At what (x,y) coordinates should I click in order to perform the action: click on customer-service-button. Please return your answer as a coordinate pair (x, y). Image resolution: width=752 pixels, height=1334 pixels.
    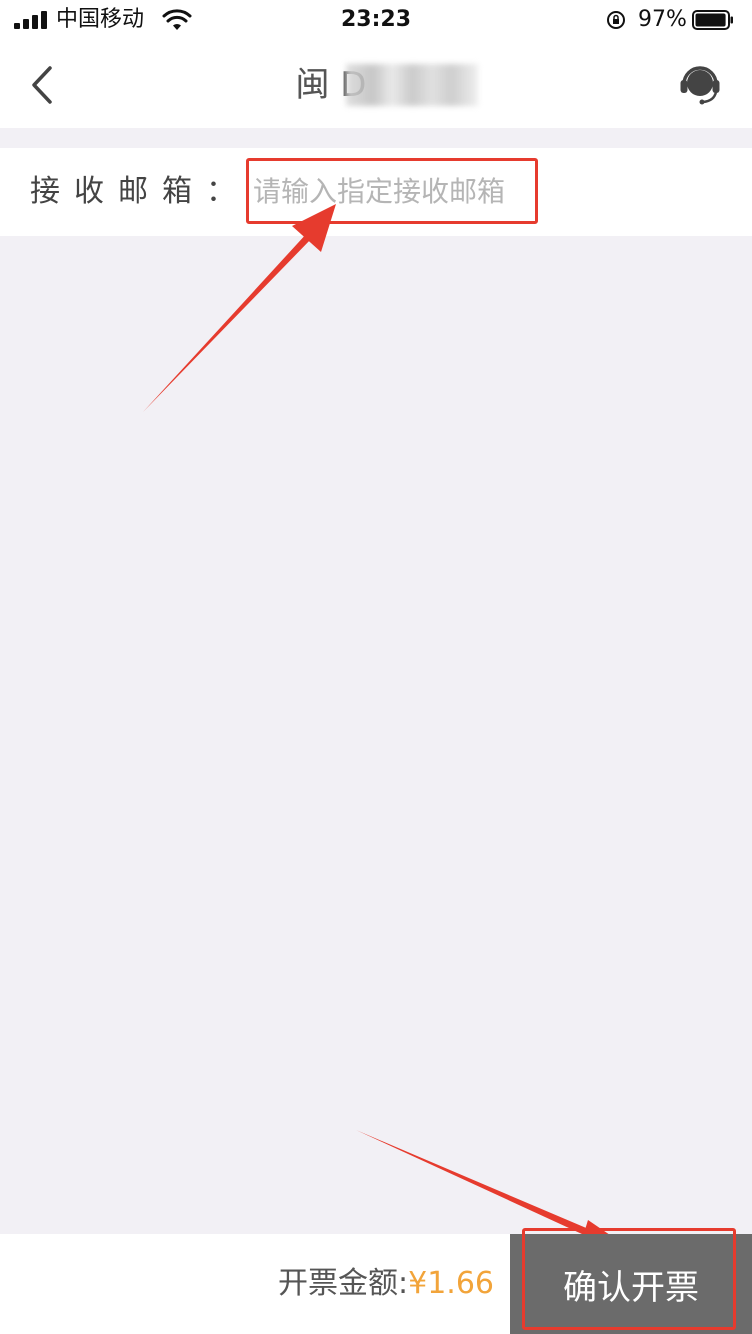
    Looking at the image, I should click on (700, 84).